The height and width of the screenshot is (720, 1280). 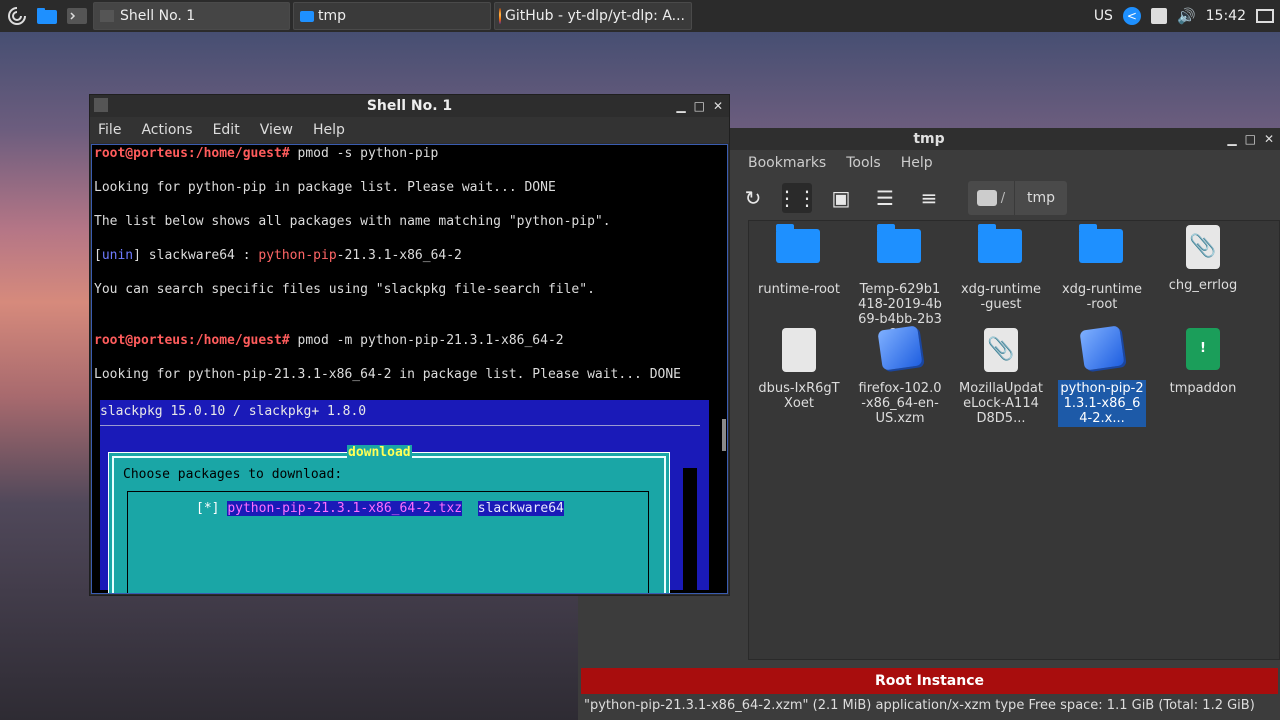 I want to click on menu-view: View, so click(x=276, y=130).